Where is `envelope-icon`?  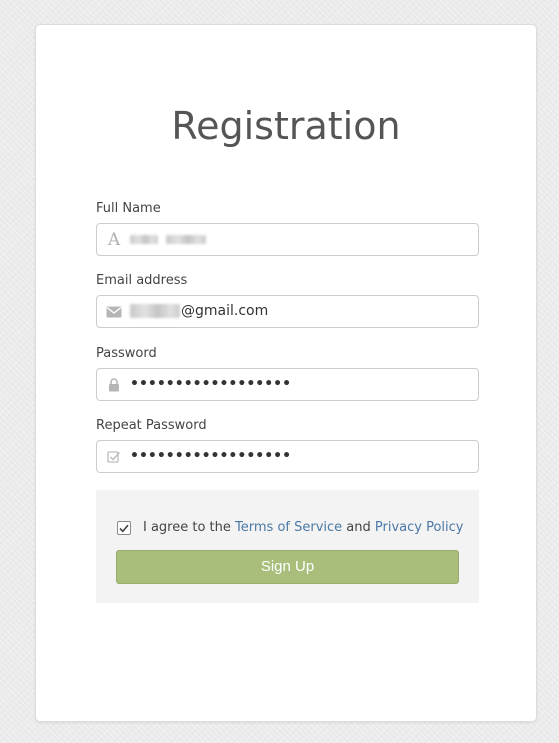 envelope-icon is located at coordinates (114, 311).